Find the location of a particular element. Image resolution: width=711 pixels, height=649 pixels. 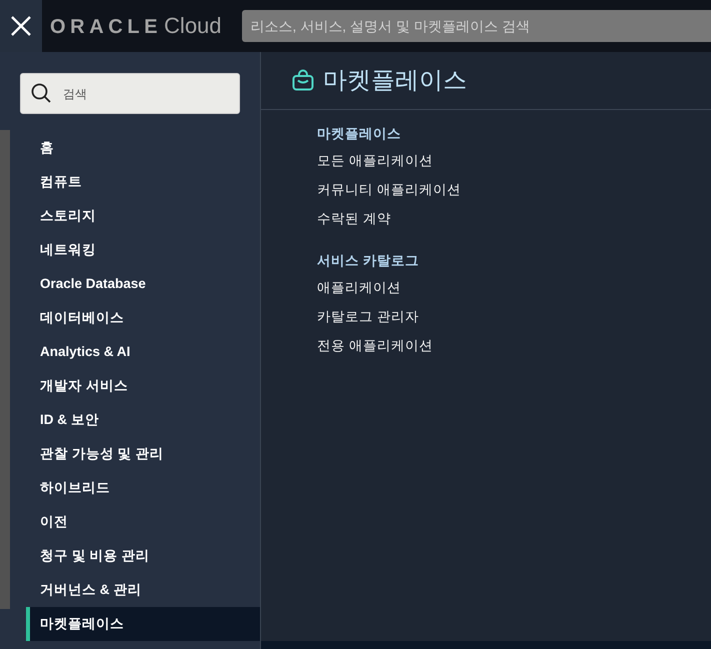

close-button is located at coordinates (21, 26).